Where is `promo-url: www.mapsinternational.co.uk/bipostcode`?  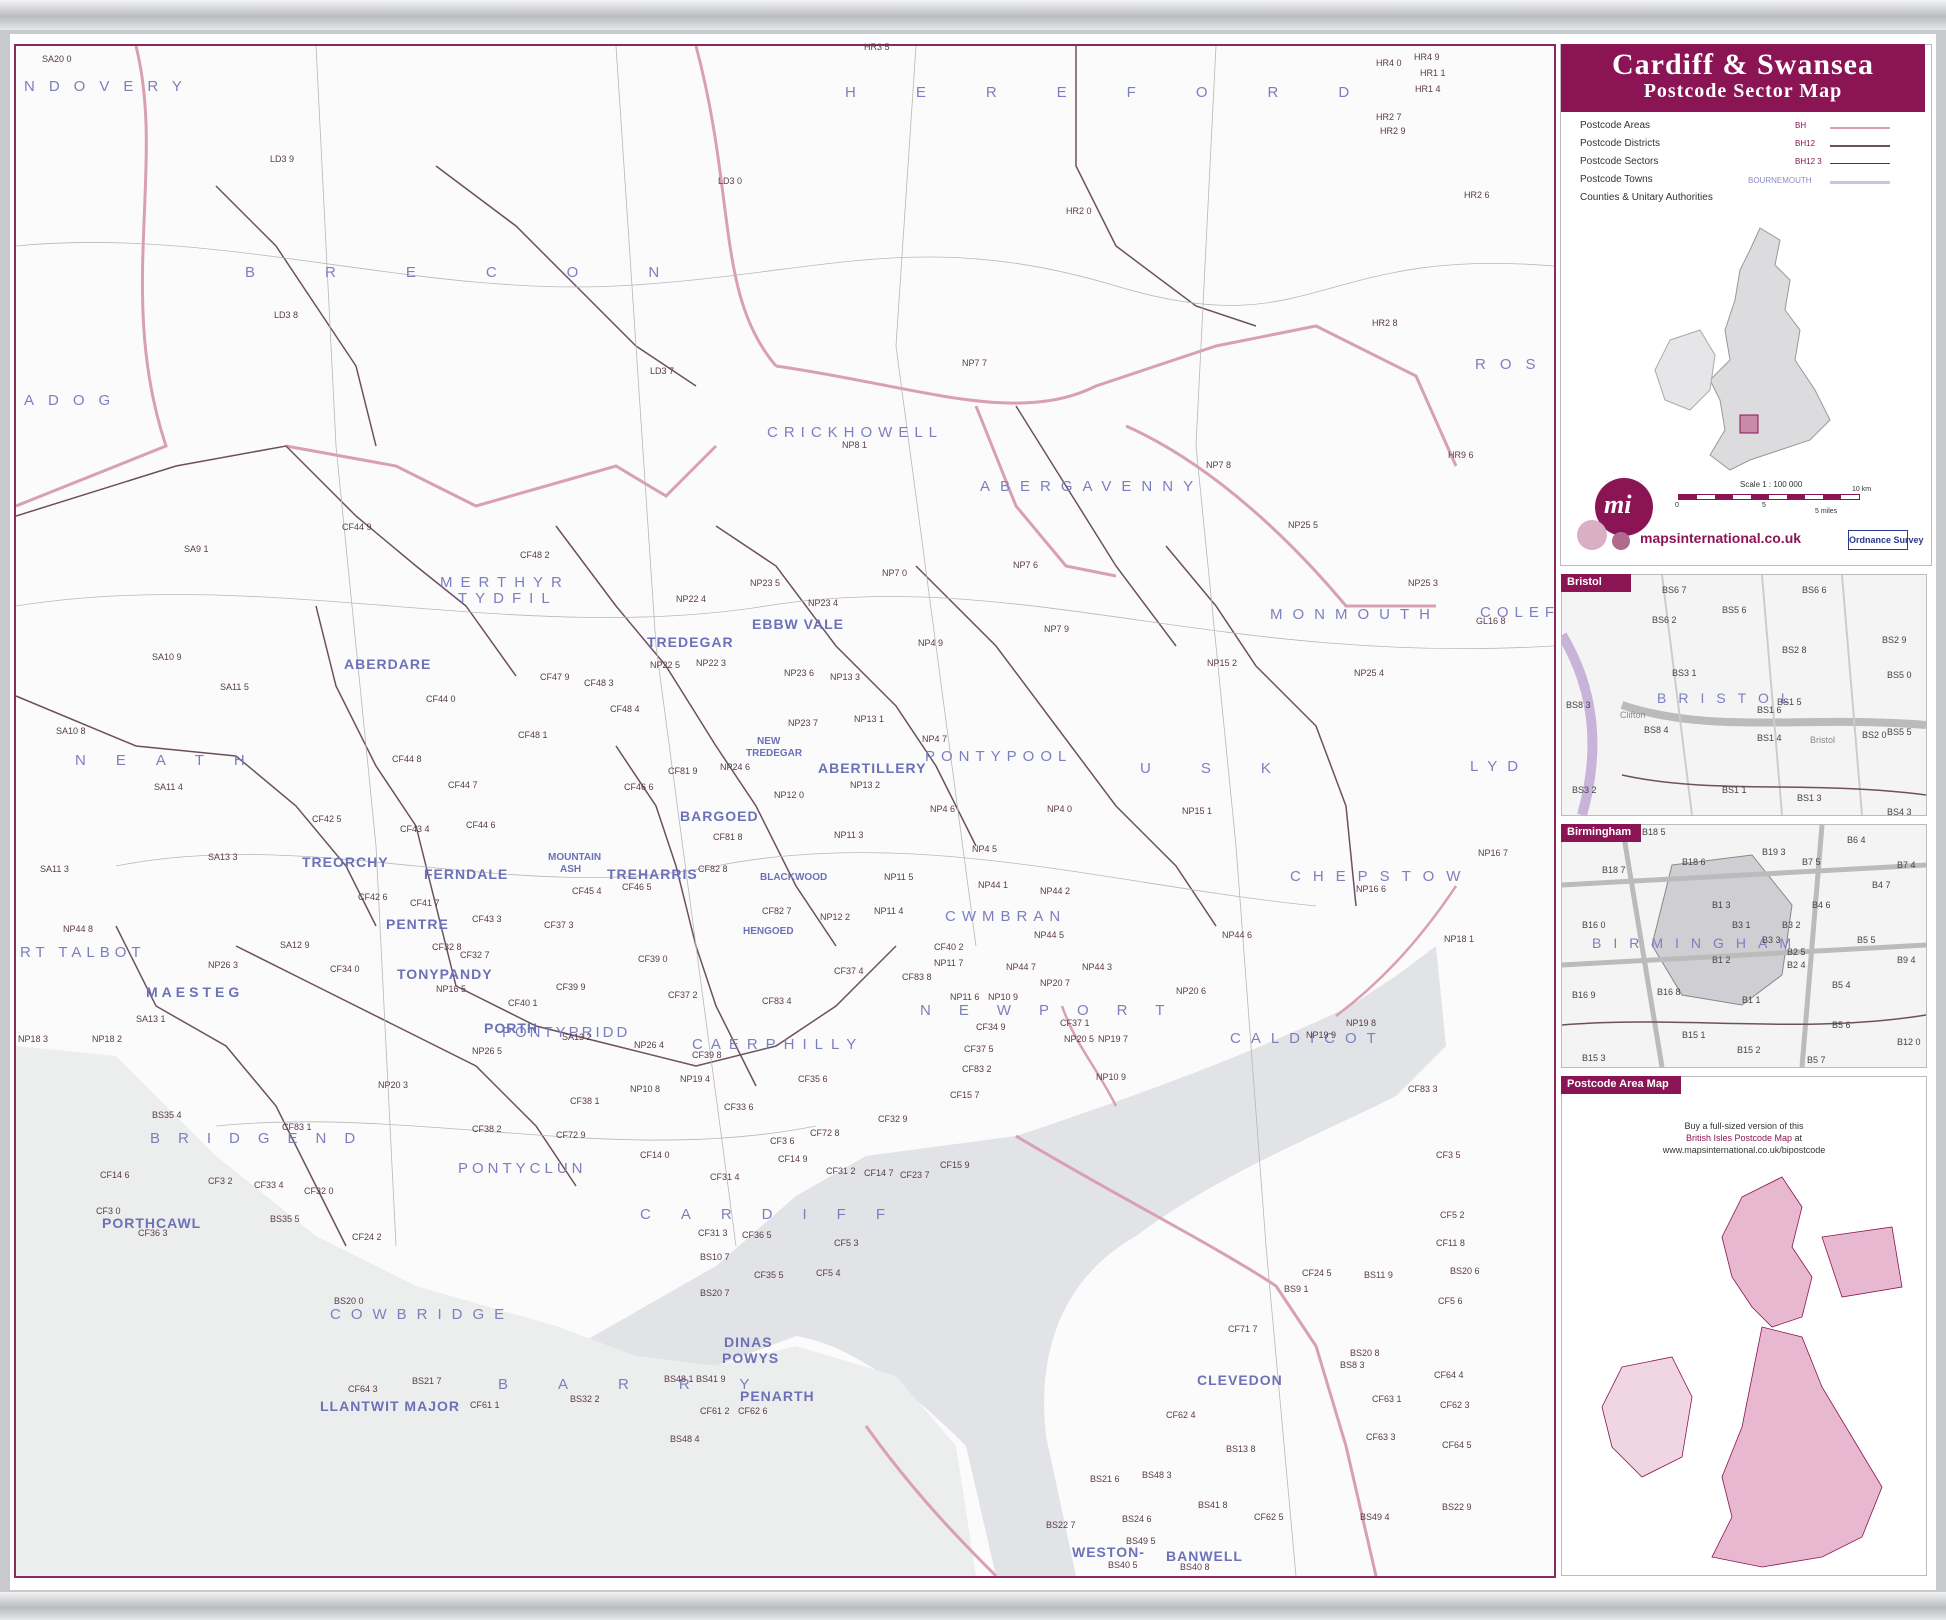
promo-url: www.mapsinternational.co.uk/bipostcode is located at coordinates (1744, 1150).